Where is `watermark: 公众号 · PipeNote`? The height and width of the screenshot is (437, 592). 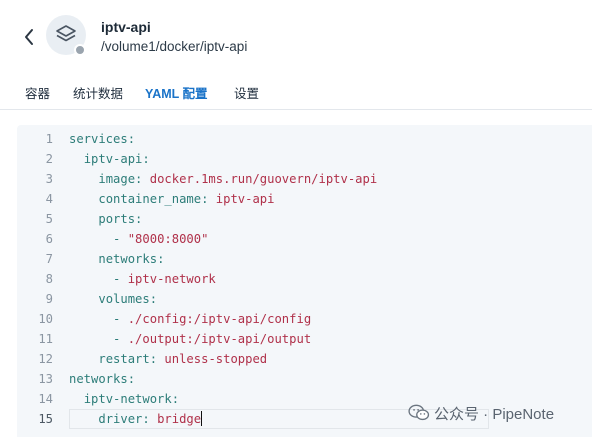
watermark: 公众号 · PipeNote is located at coordinates (481, 413).